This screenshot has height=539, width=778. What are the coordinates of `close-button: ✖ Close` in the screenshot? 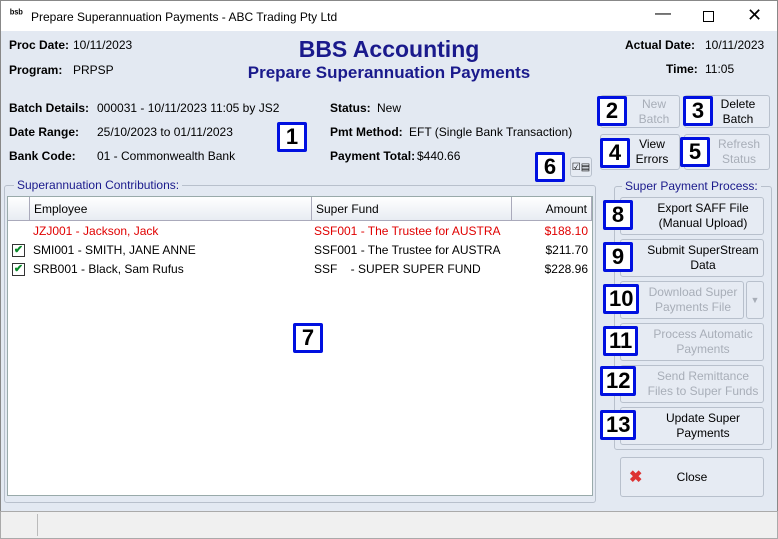 It's located at (692, 477).